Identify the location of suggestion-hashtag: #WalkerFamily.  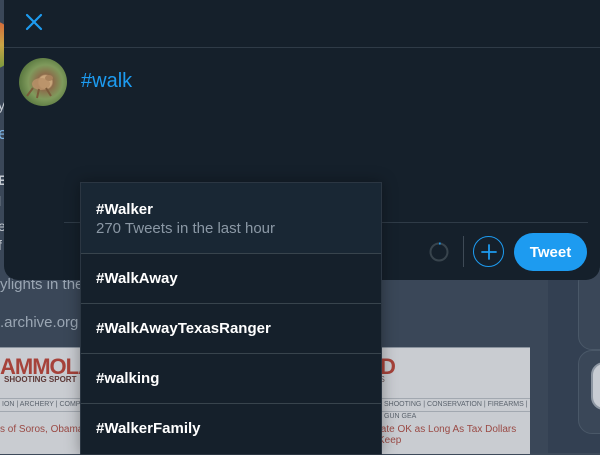
(148, 428).